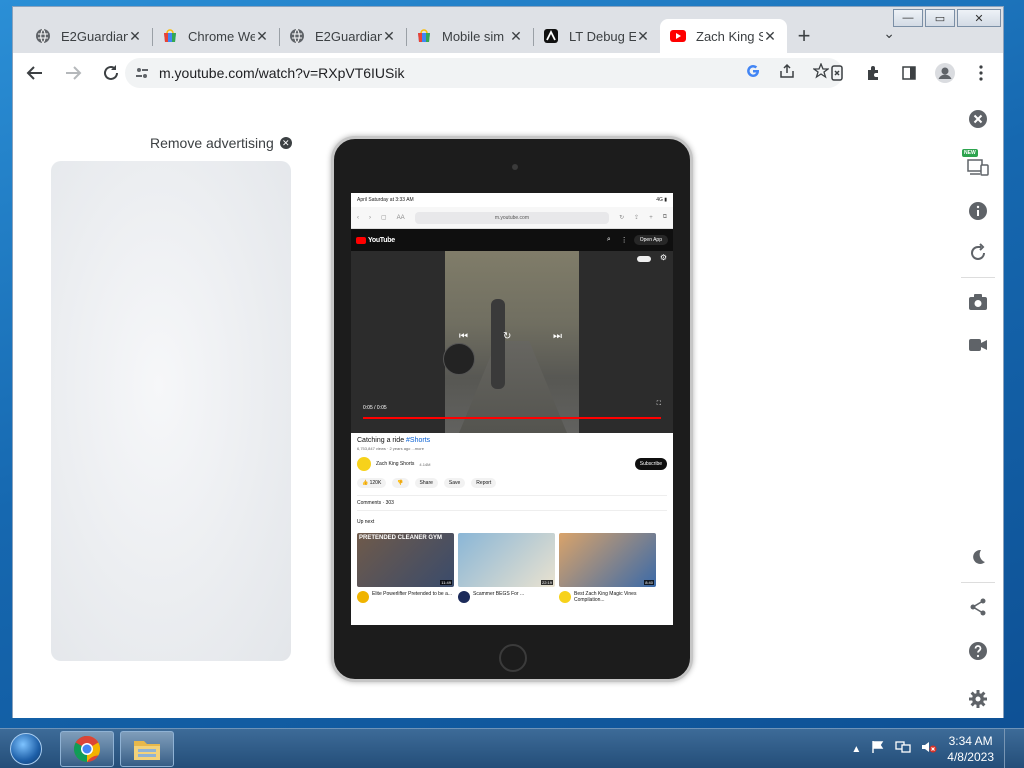 Image resolution: width=1024 pixels, height=768 pixels. What do you see at coordinates (978, 211) in the screenshot?
I see `info-button` at bounding box center [978, 211].